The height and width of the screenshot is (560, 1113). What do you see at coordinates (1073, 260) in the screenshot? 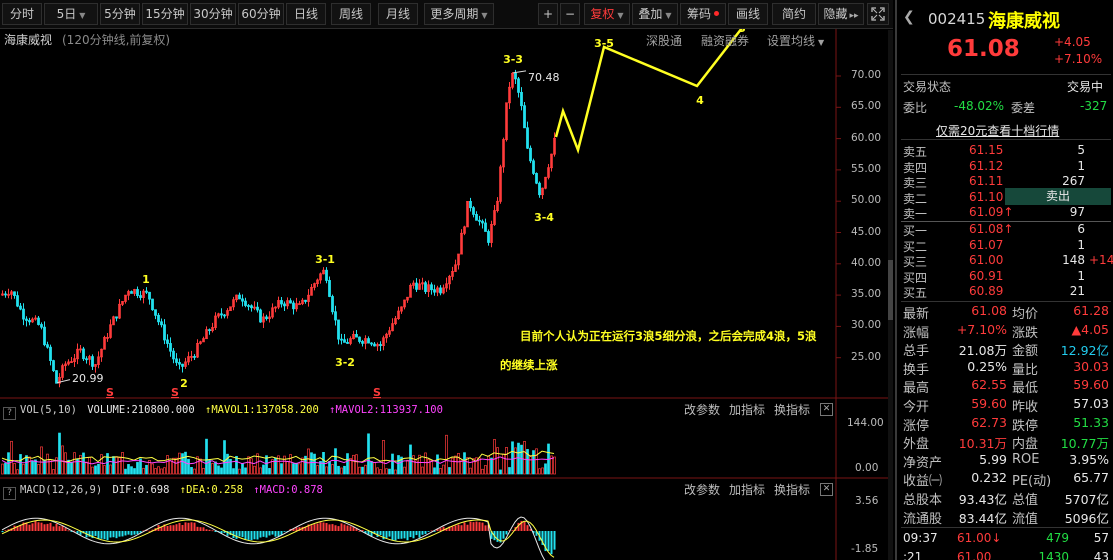
I see `bid-volume: 148` at bounding box center [1073, 260].